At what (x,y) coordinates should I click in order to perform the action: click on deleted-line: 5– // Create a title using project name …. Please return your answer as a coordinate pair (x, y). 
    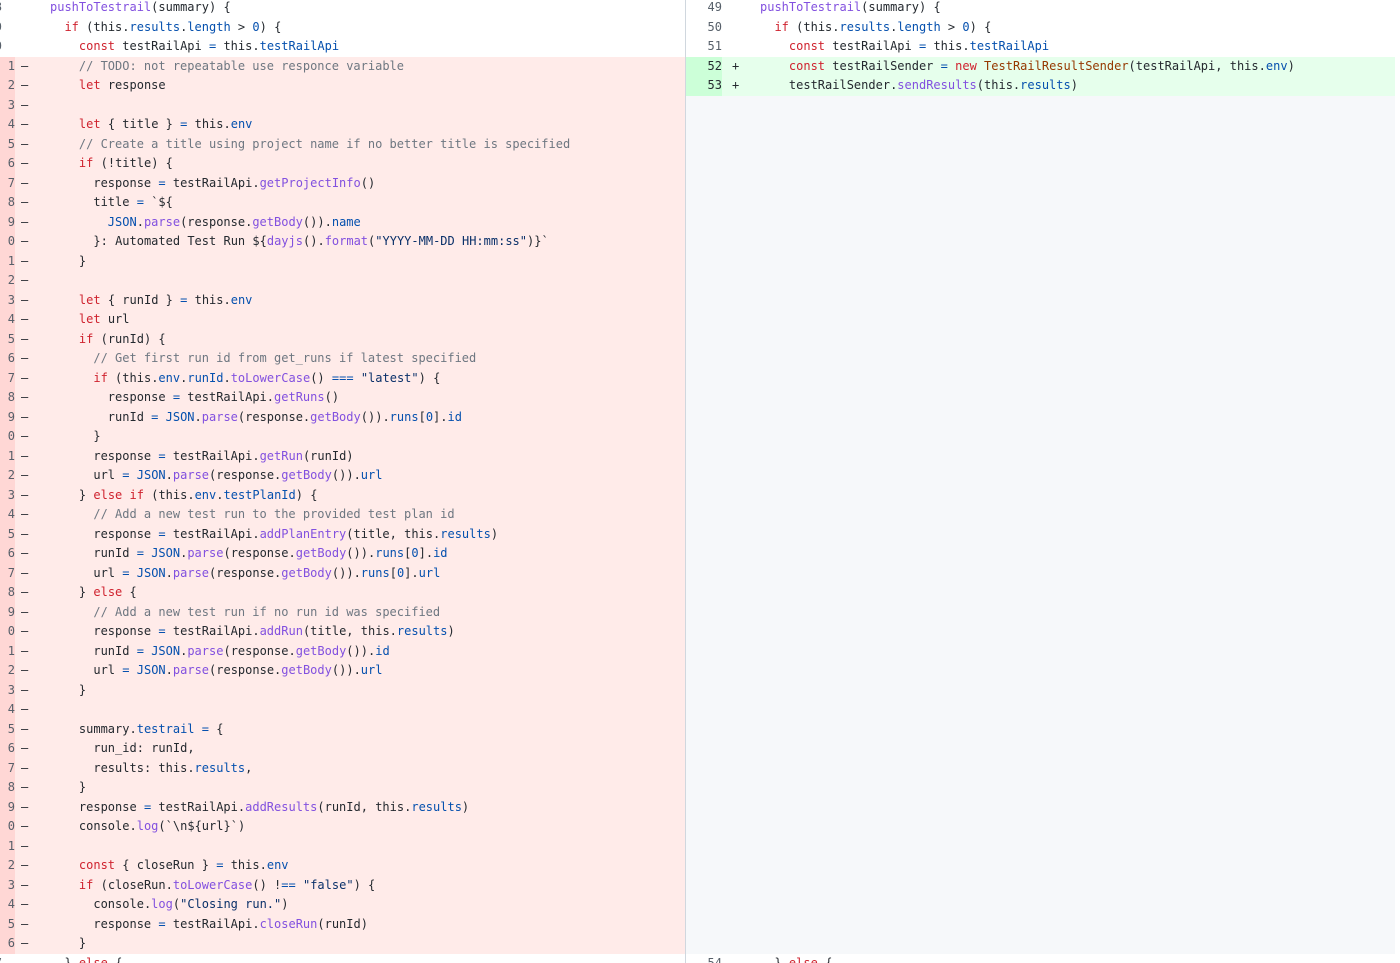
    Looking at the image, I should click on (342, 144).